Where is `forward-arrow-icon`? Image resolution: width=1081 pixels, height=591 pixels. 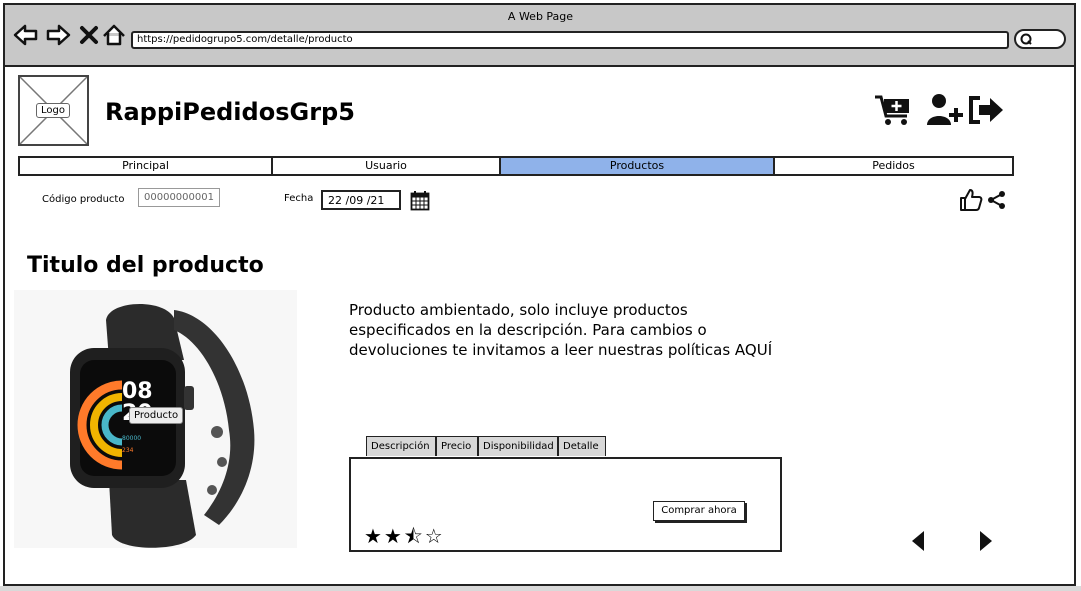
forward-arrow-icon is located at coordinates (58, 35).